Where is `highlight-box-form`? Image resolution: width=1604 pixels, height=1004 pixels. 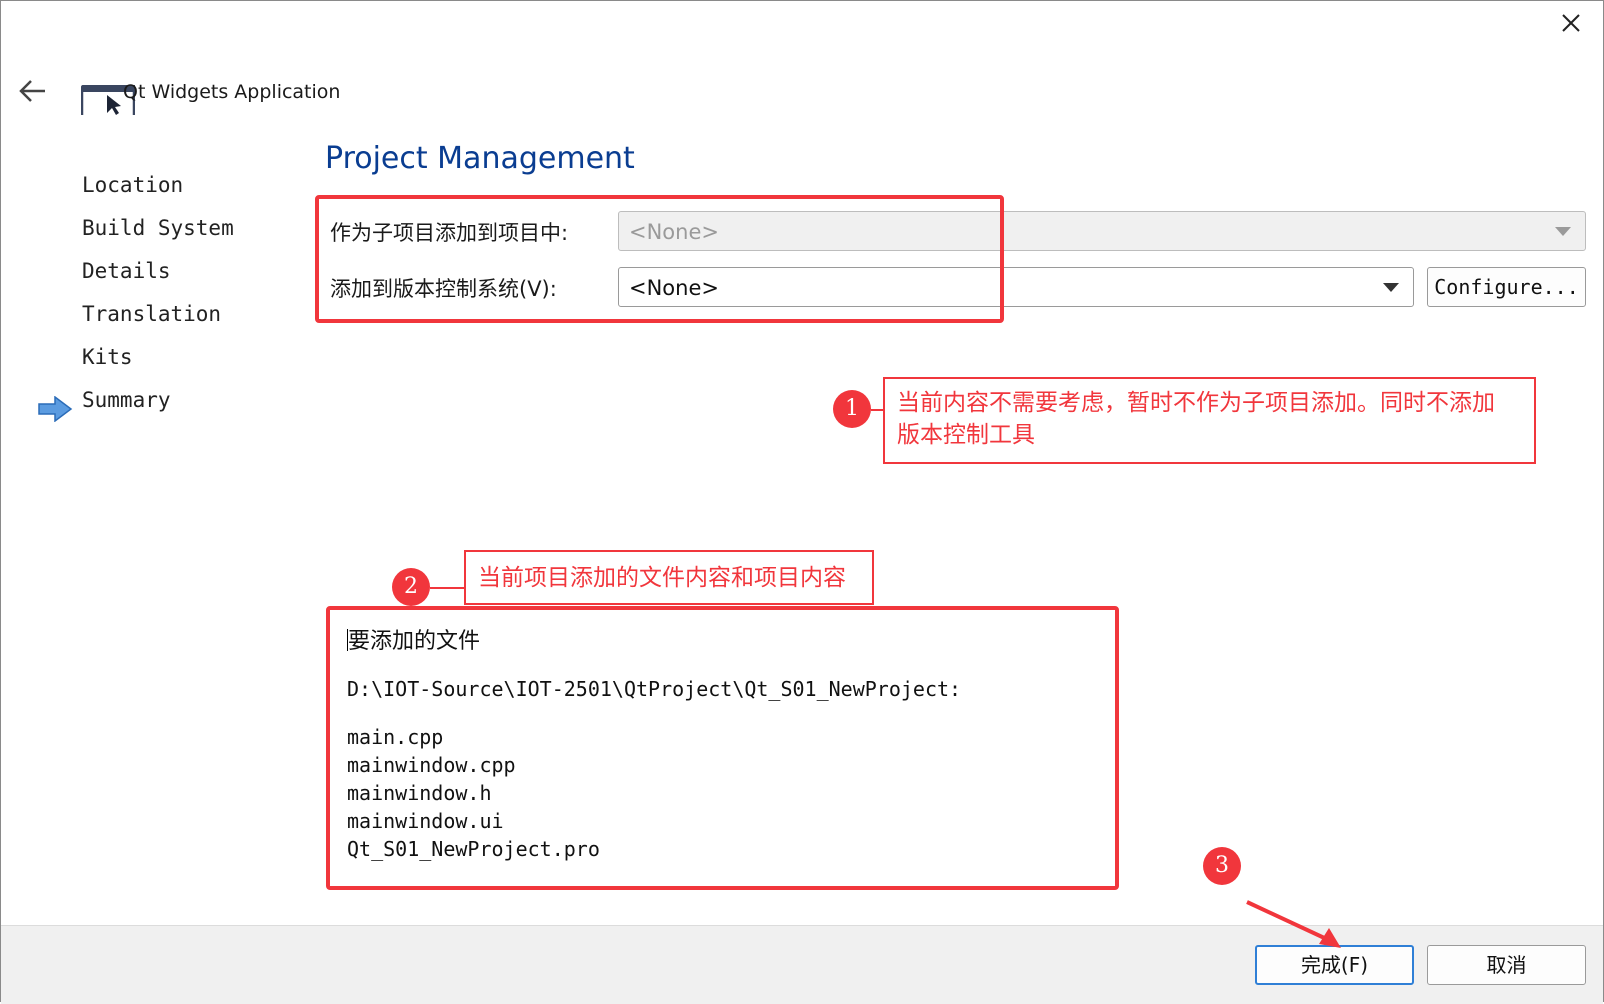
highlight-box-form is located at coordinates (659, 259).